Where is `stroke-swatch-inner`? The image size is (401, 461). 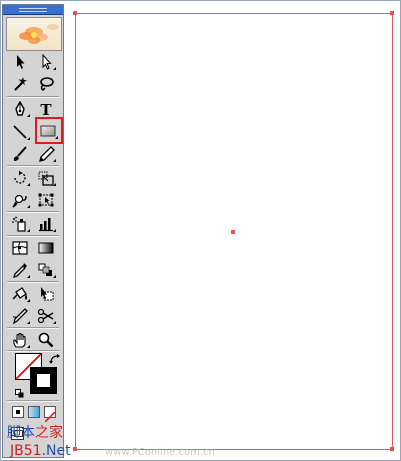
stroke-swatch-inner is located at coordinates (43, 380).